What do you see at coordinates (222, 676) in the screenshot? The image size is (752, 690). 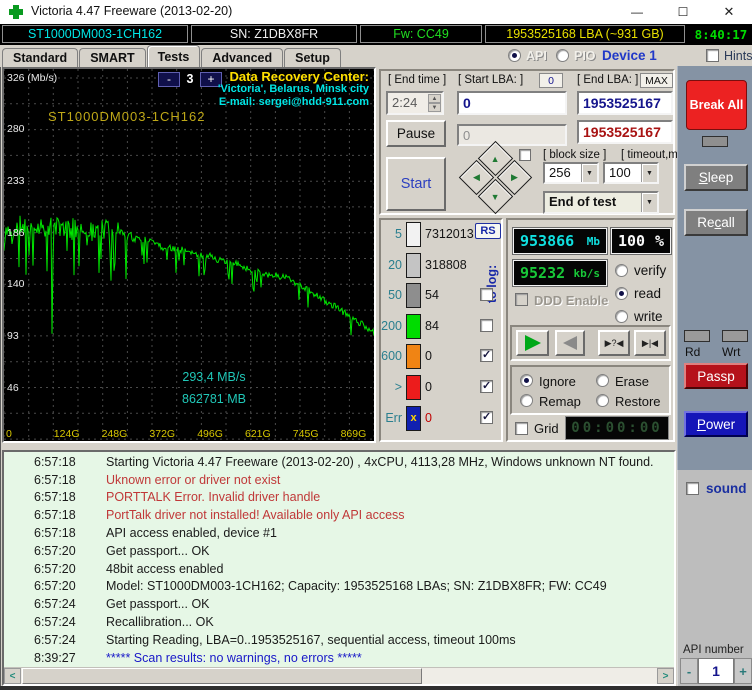 I see `scrollbar-thumb` at bounding box center [222, 676].